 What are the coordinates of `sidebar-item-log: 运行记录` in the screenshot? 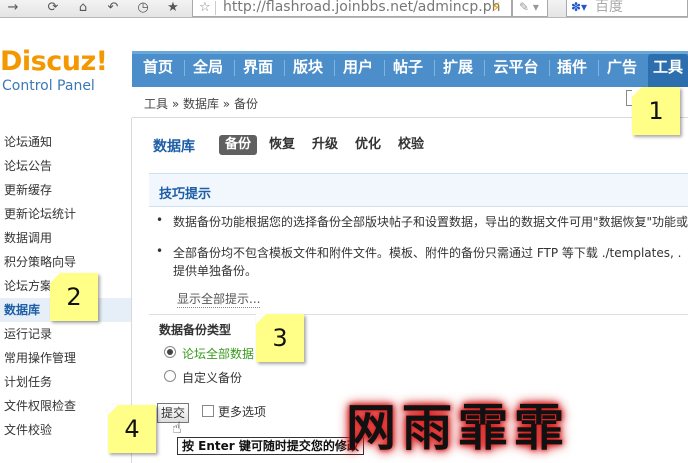 It's located at (65, 334).